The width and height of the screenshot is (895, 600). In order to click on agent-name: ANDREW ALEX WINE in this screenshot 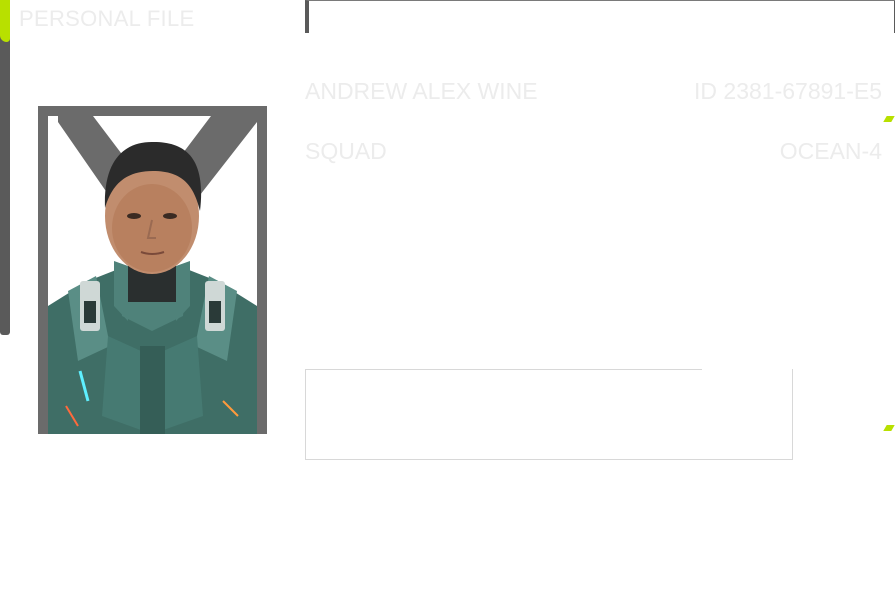, I will do `click(421, 91)`.